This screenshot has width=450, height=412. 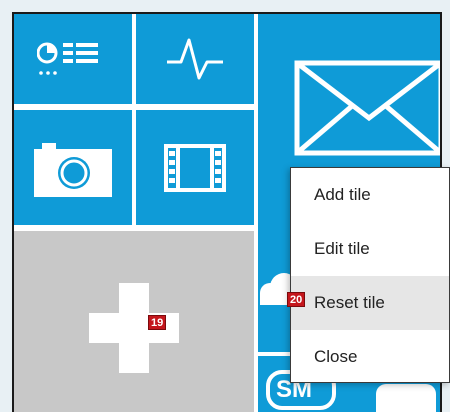 I want to click on film-icon, so click(x=195, y=167).